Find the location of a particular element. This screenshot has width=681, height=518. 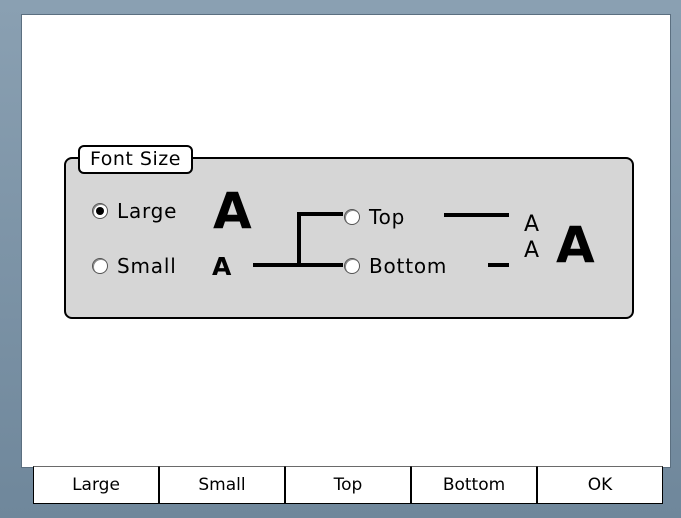

softkey-small-button: Small is located at coordinates (222, 485).